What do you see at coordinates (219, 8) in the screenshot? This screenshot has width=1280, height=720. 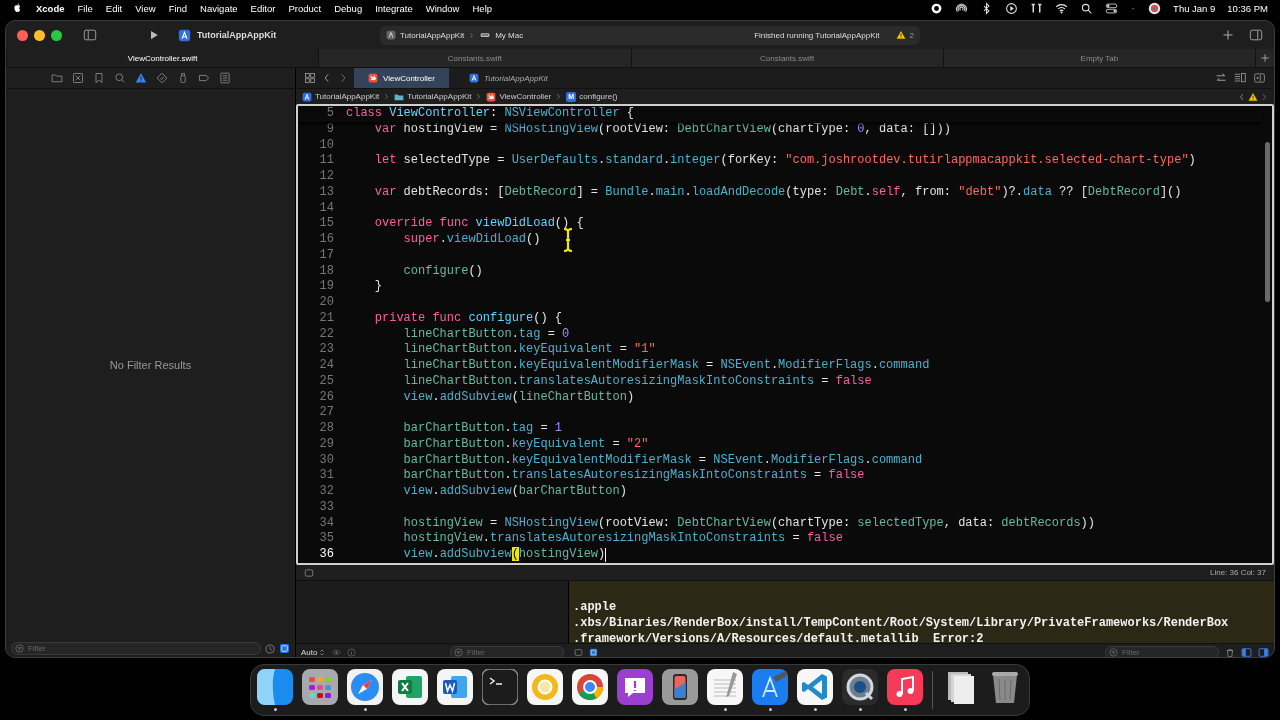 I see `menu-item: Navigate` at bounding box center [219, 8].